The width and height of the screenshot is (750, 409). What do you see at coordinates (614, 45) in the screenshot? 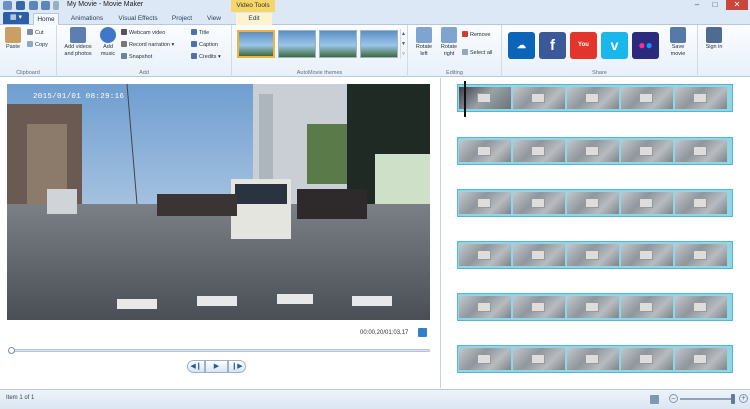
I see `vimeo-icon: v` at bounding box center [614, 45].